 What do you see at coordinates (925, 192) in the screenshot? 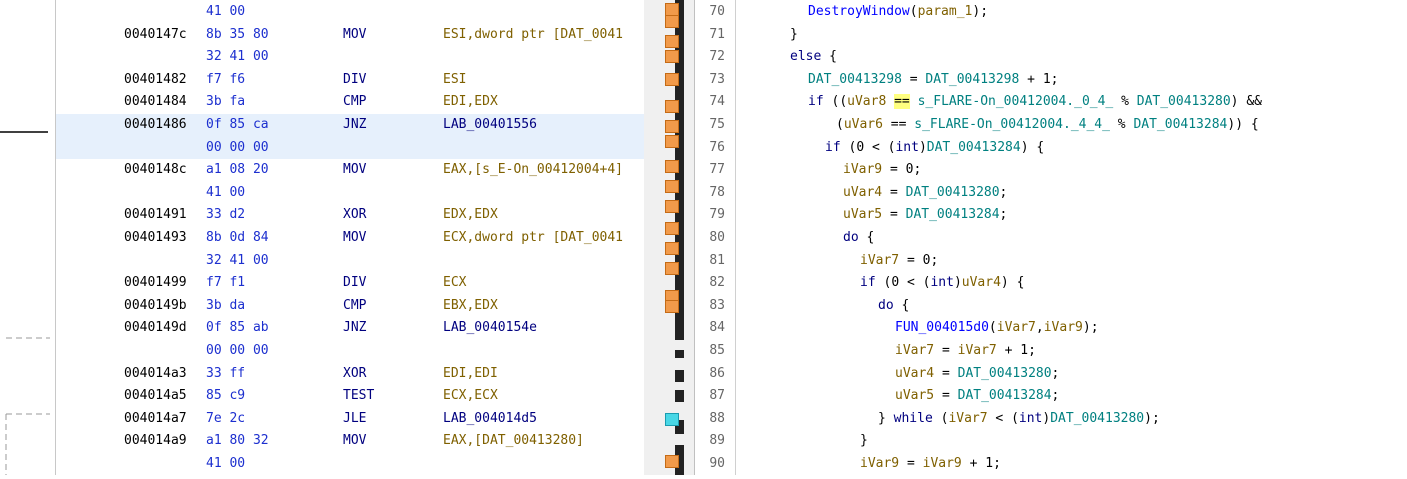
I see `code-text: uVar4 = DAT_00413280;` at bounding box center [925, 192].